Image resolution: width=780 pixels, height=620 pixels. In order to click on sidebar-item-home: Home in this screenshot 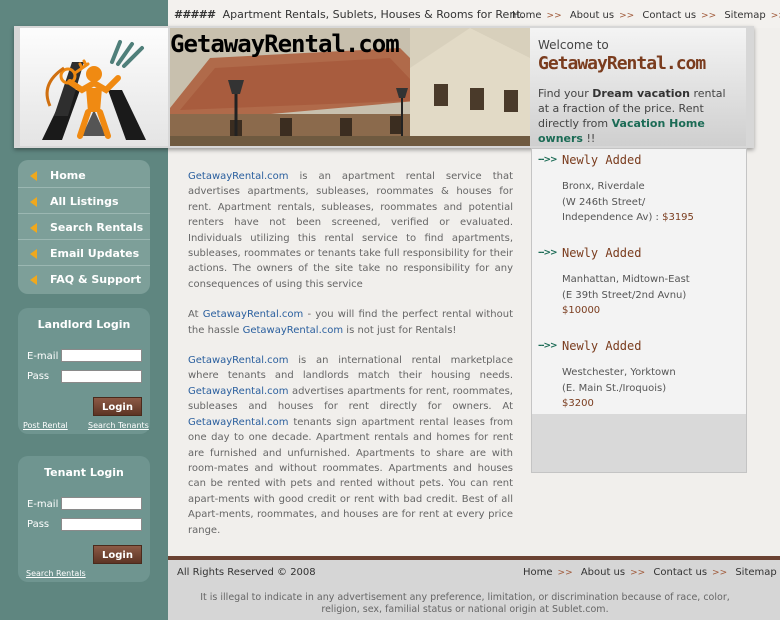, I will do `click(84, 176)`.